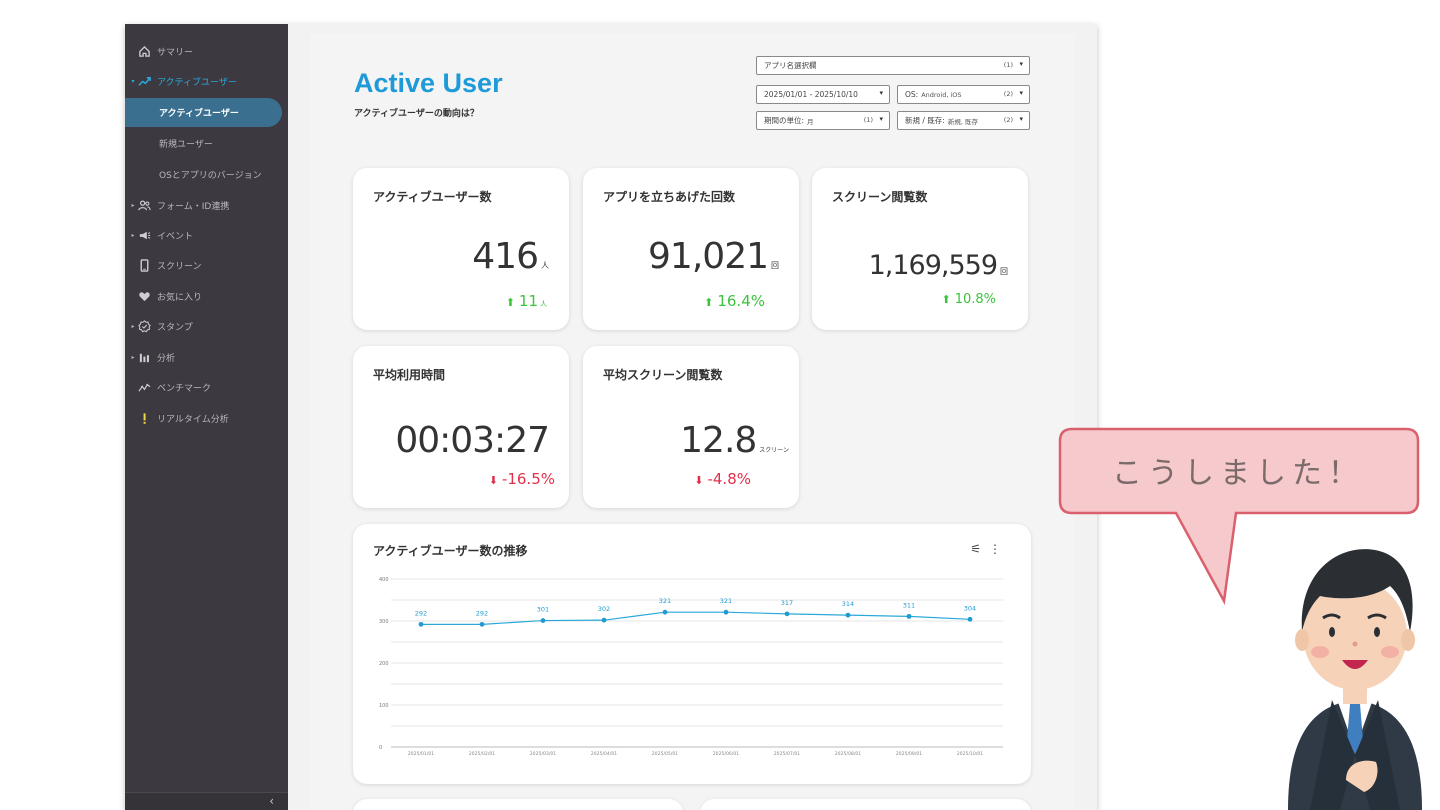 The height and width of the screenshot is (810, 1440). Describe the element at coordinates (741, 301) in the screenshot. I see `kpi-delta-value: 16.4%` at that location.